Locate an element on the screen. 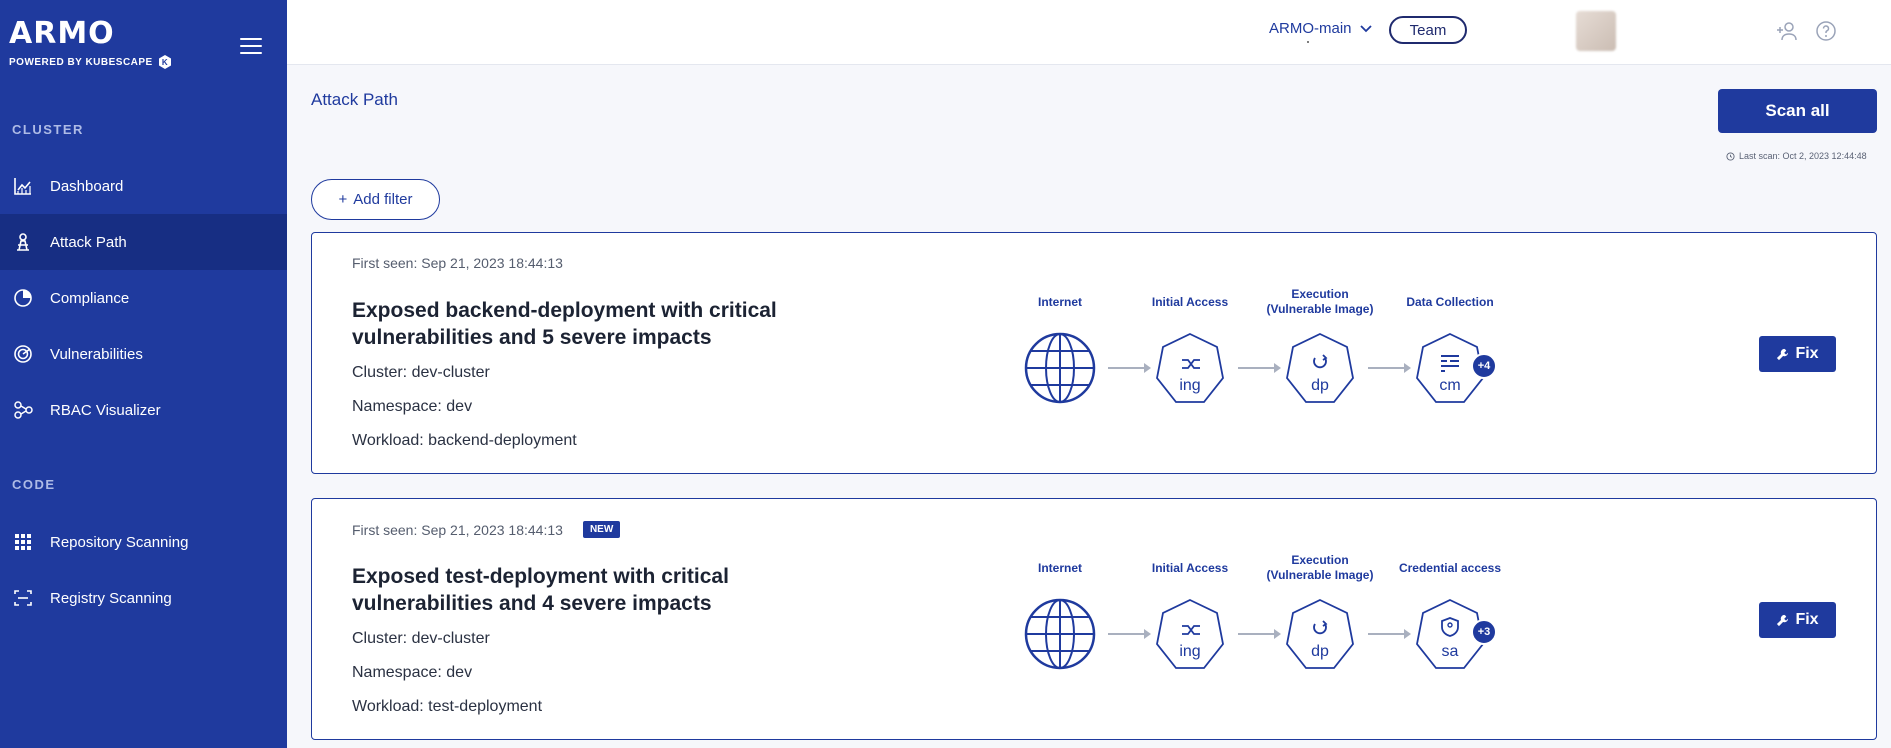 Image resolution: width=1891 pixels, height=748 pixels. help-icon is located at coordinates (1826, 31).